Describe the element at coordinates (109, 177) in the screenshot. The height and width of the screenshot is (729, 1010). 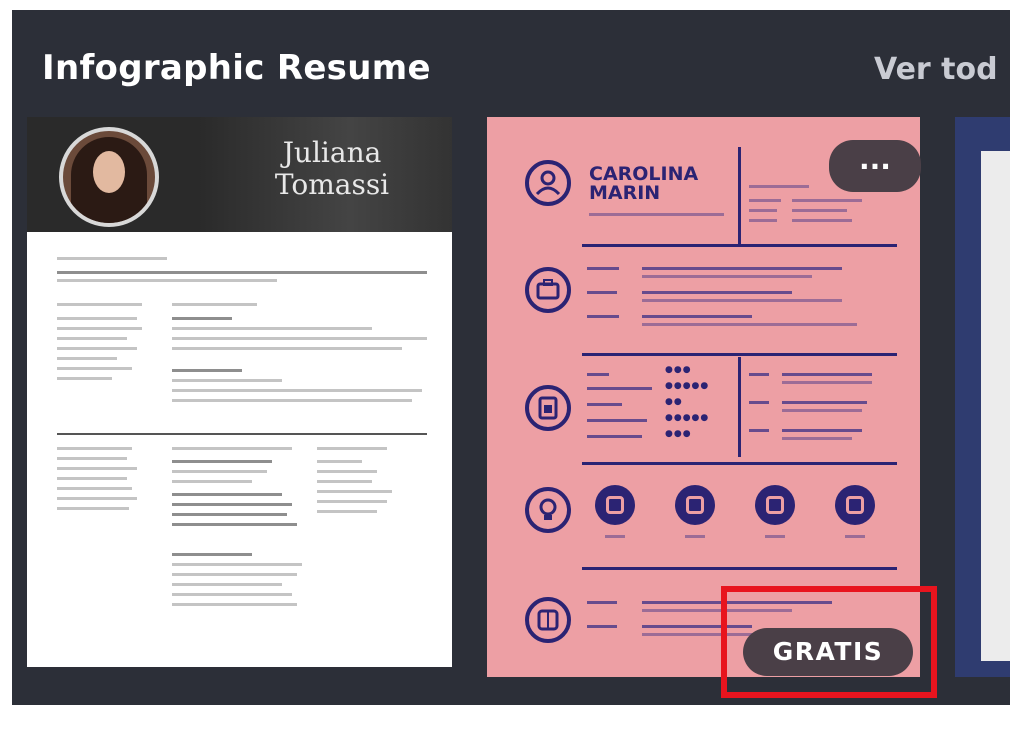
I see `avatar` at that location.